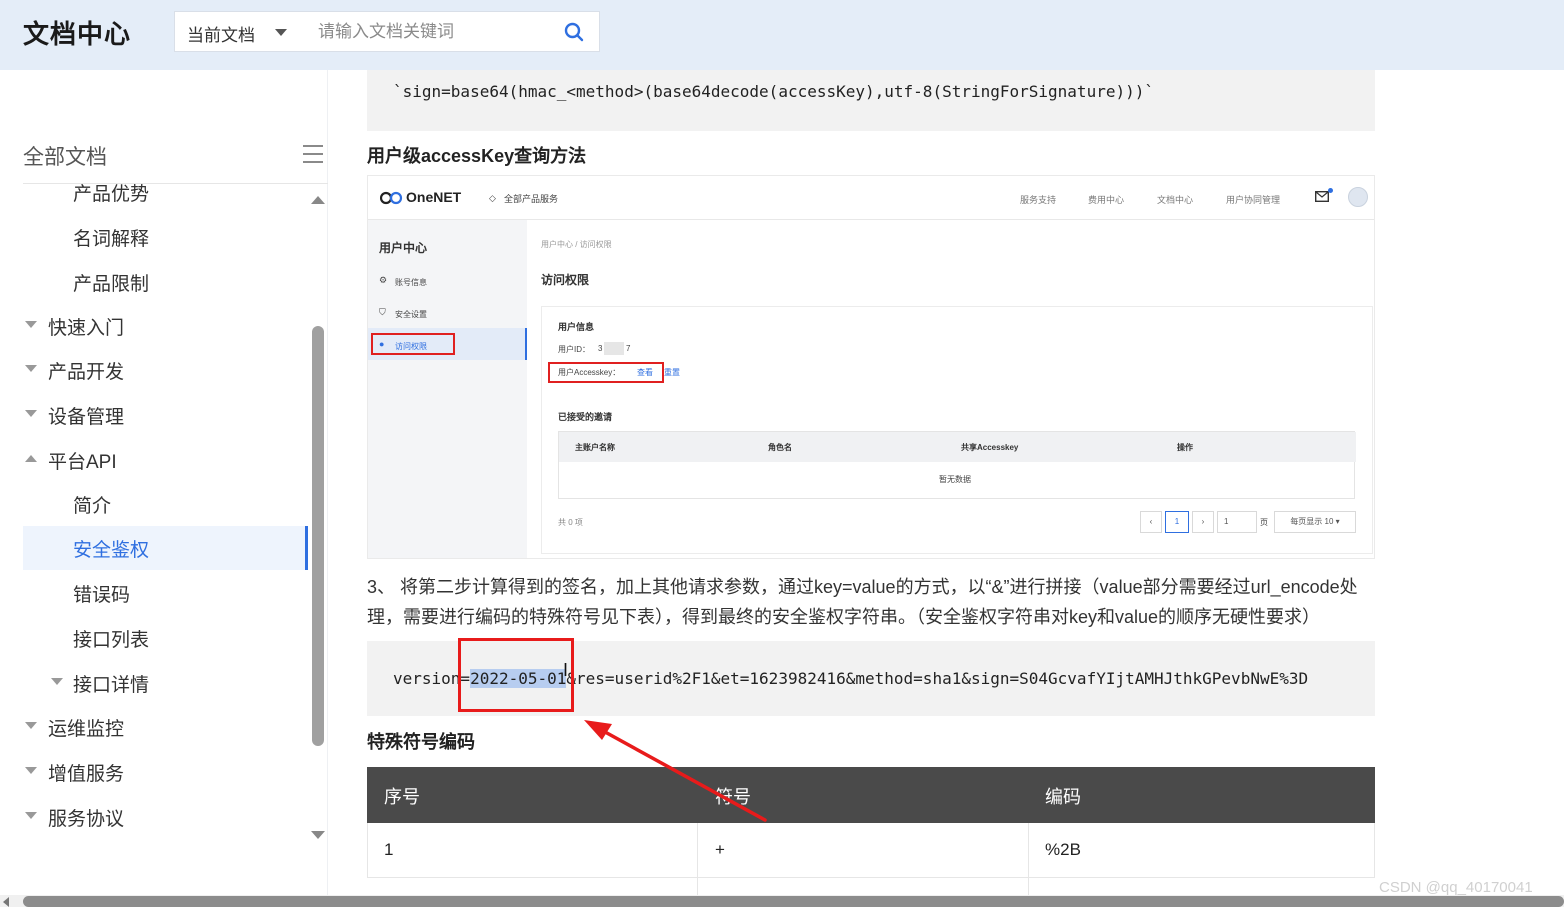 This screenshot has height=907, width=1564. I want to click on sidebar-item-product-dev: 产品开发, so click(165, 370).